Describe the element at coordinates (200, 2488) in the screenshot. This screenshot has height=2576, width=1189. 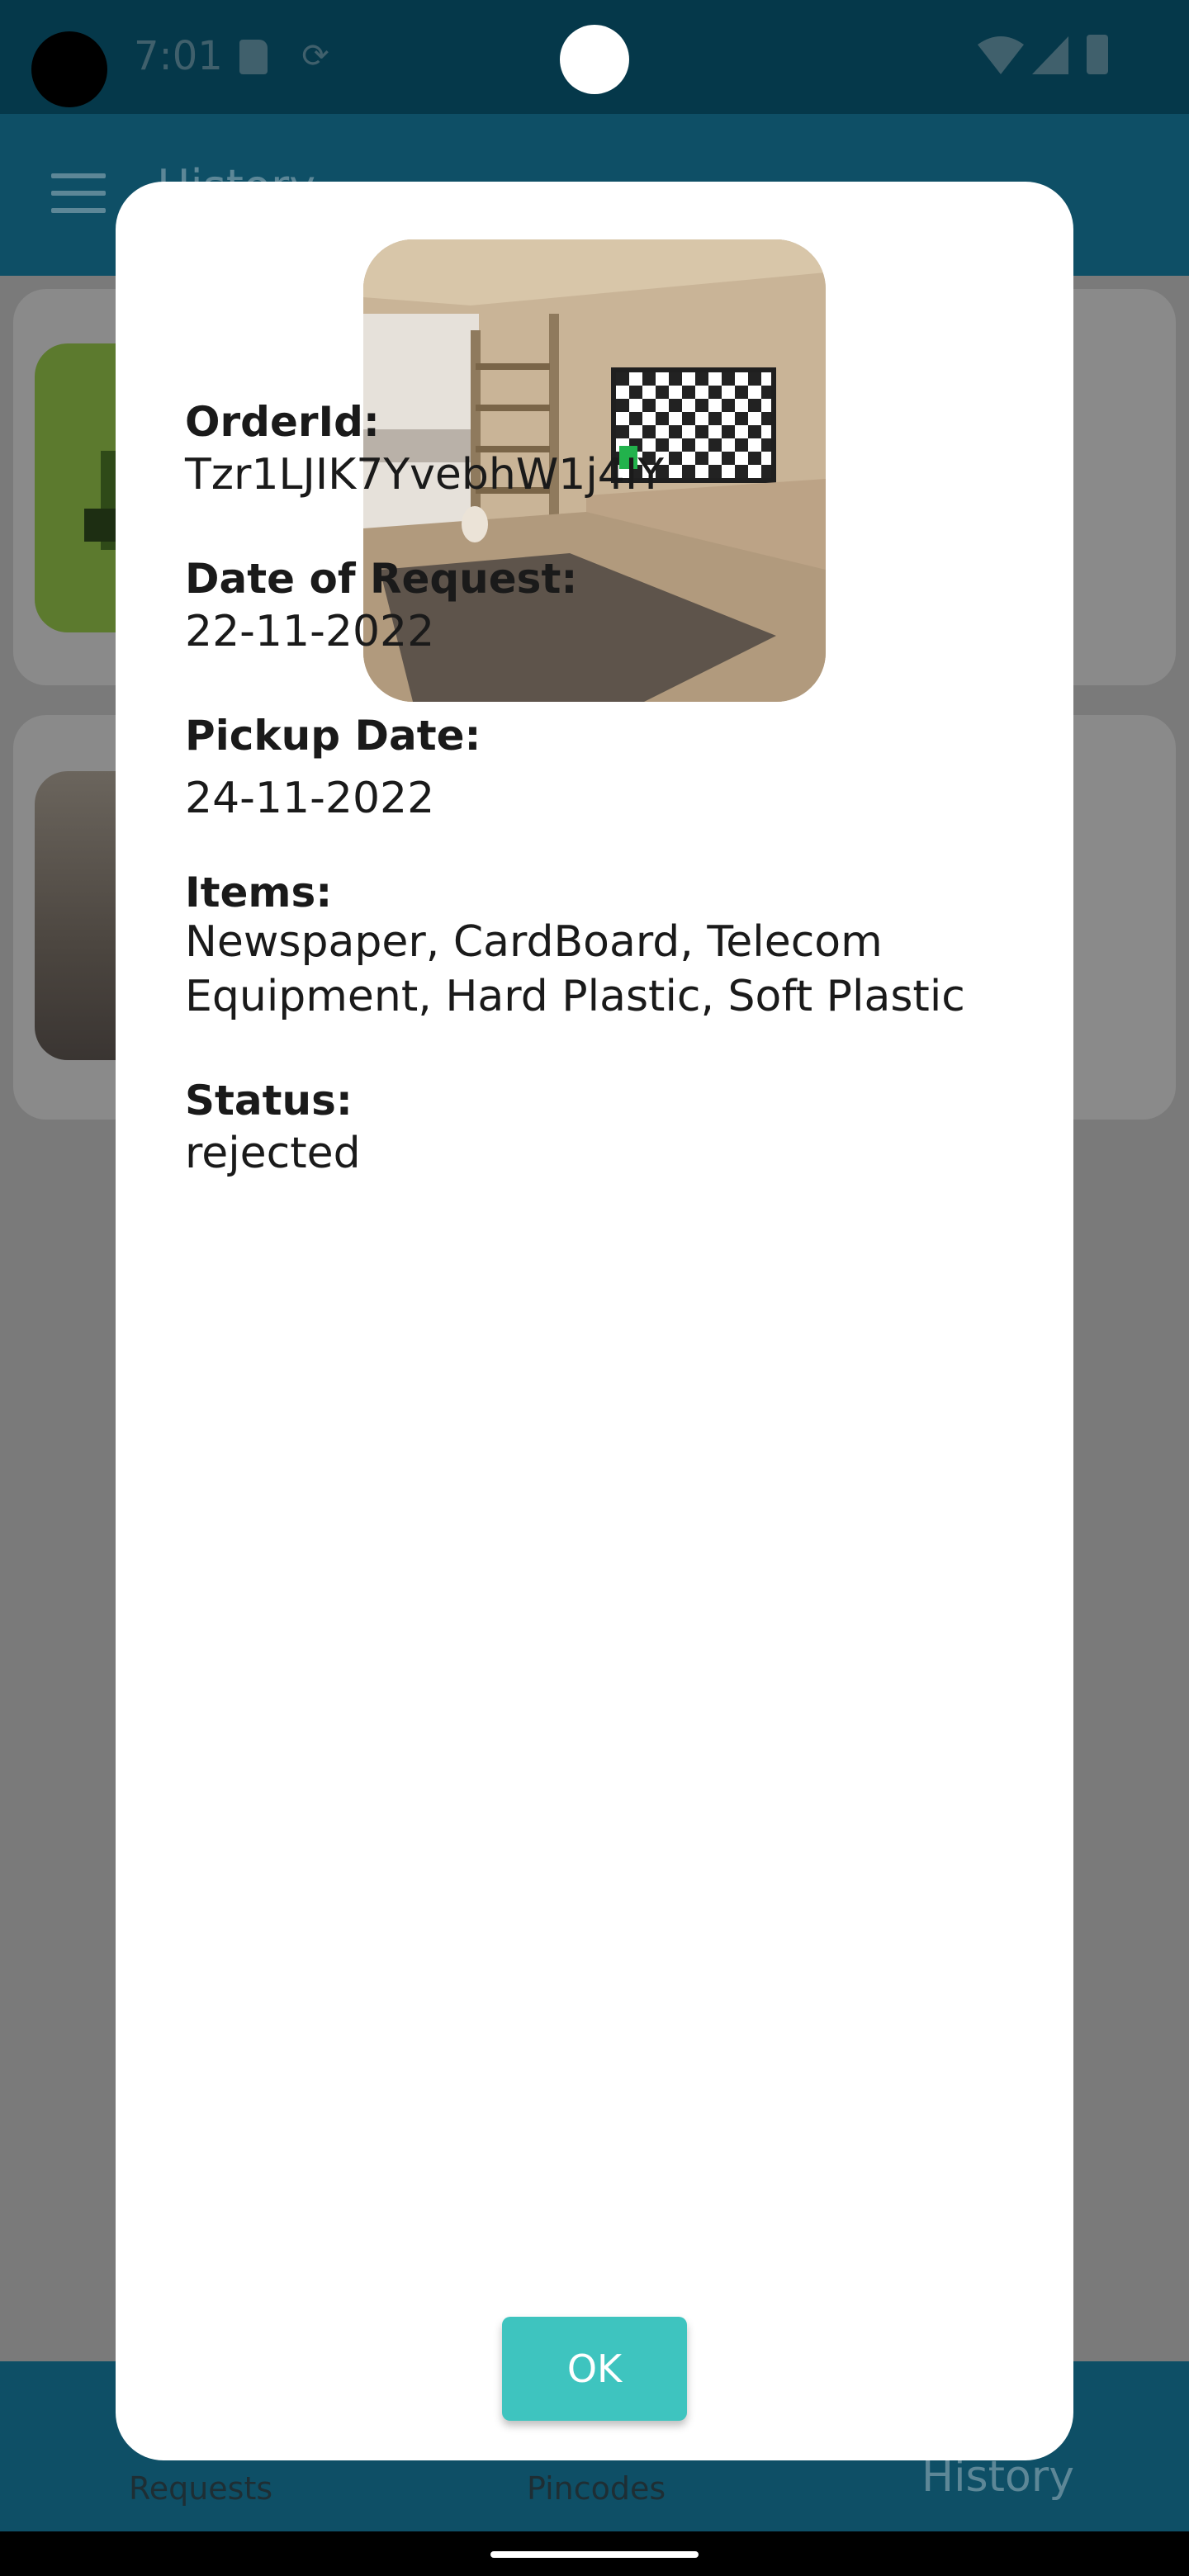
I see `nav-item-requests: Requests` at that location.